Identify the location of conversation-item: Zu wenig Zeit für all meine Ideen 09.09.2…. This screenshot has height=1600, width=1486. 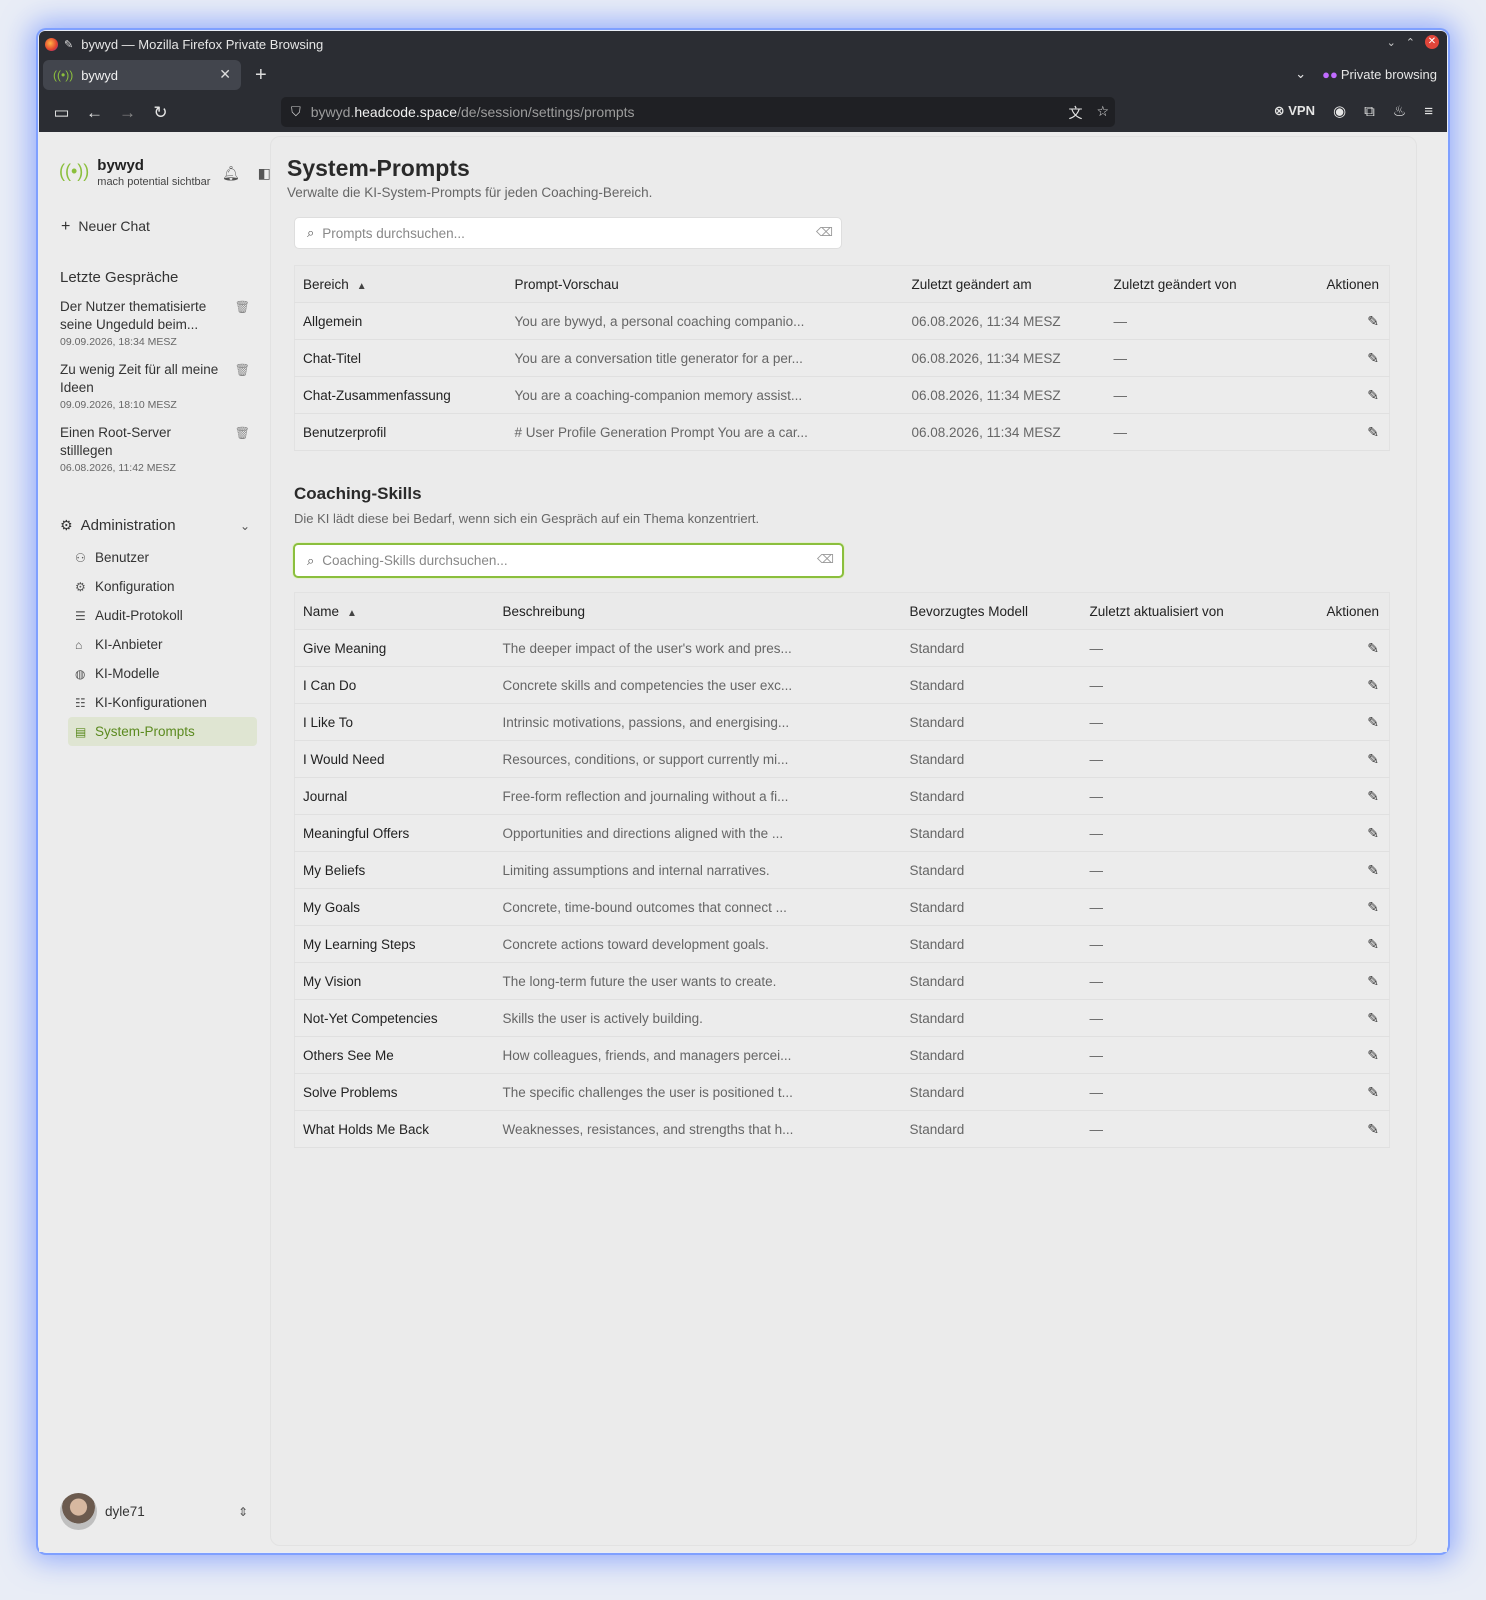
(158, 386).